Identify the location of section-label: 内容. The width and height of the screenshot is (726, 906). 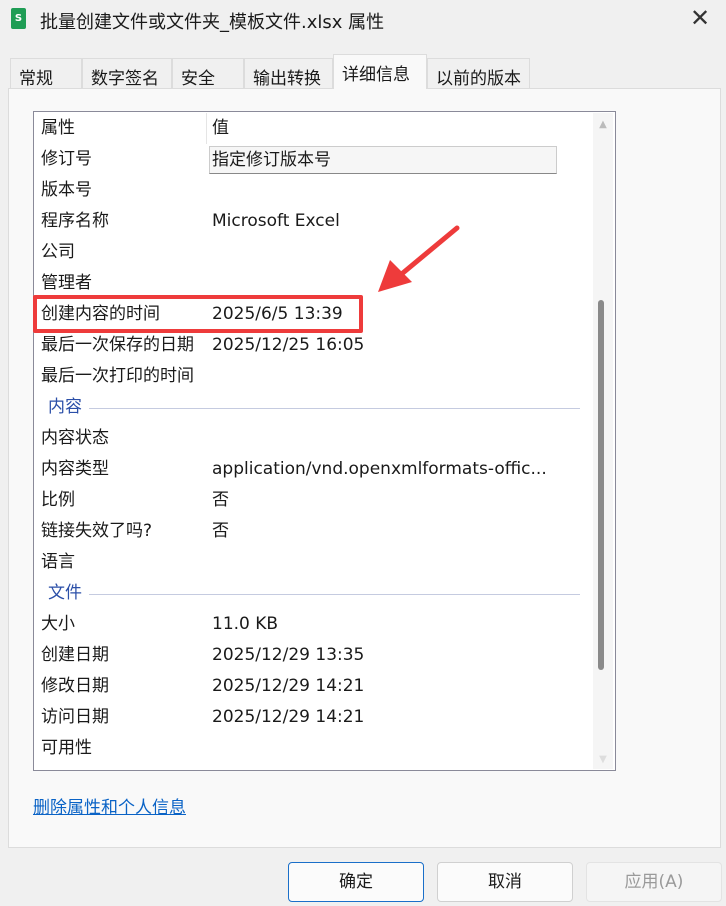
(65, 407).